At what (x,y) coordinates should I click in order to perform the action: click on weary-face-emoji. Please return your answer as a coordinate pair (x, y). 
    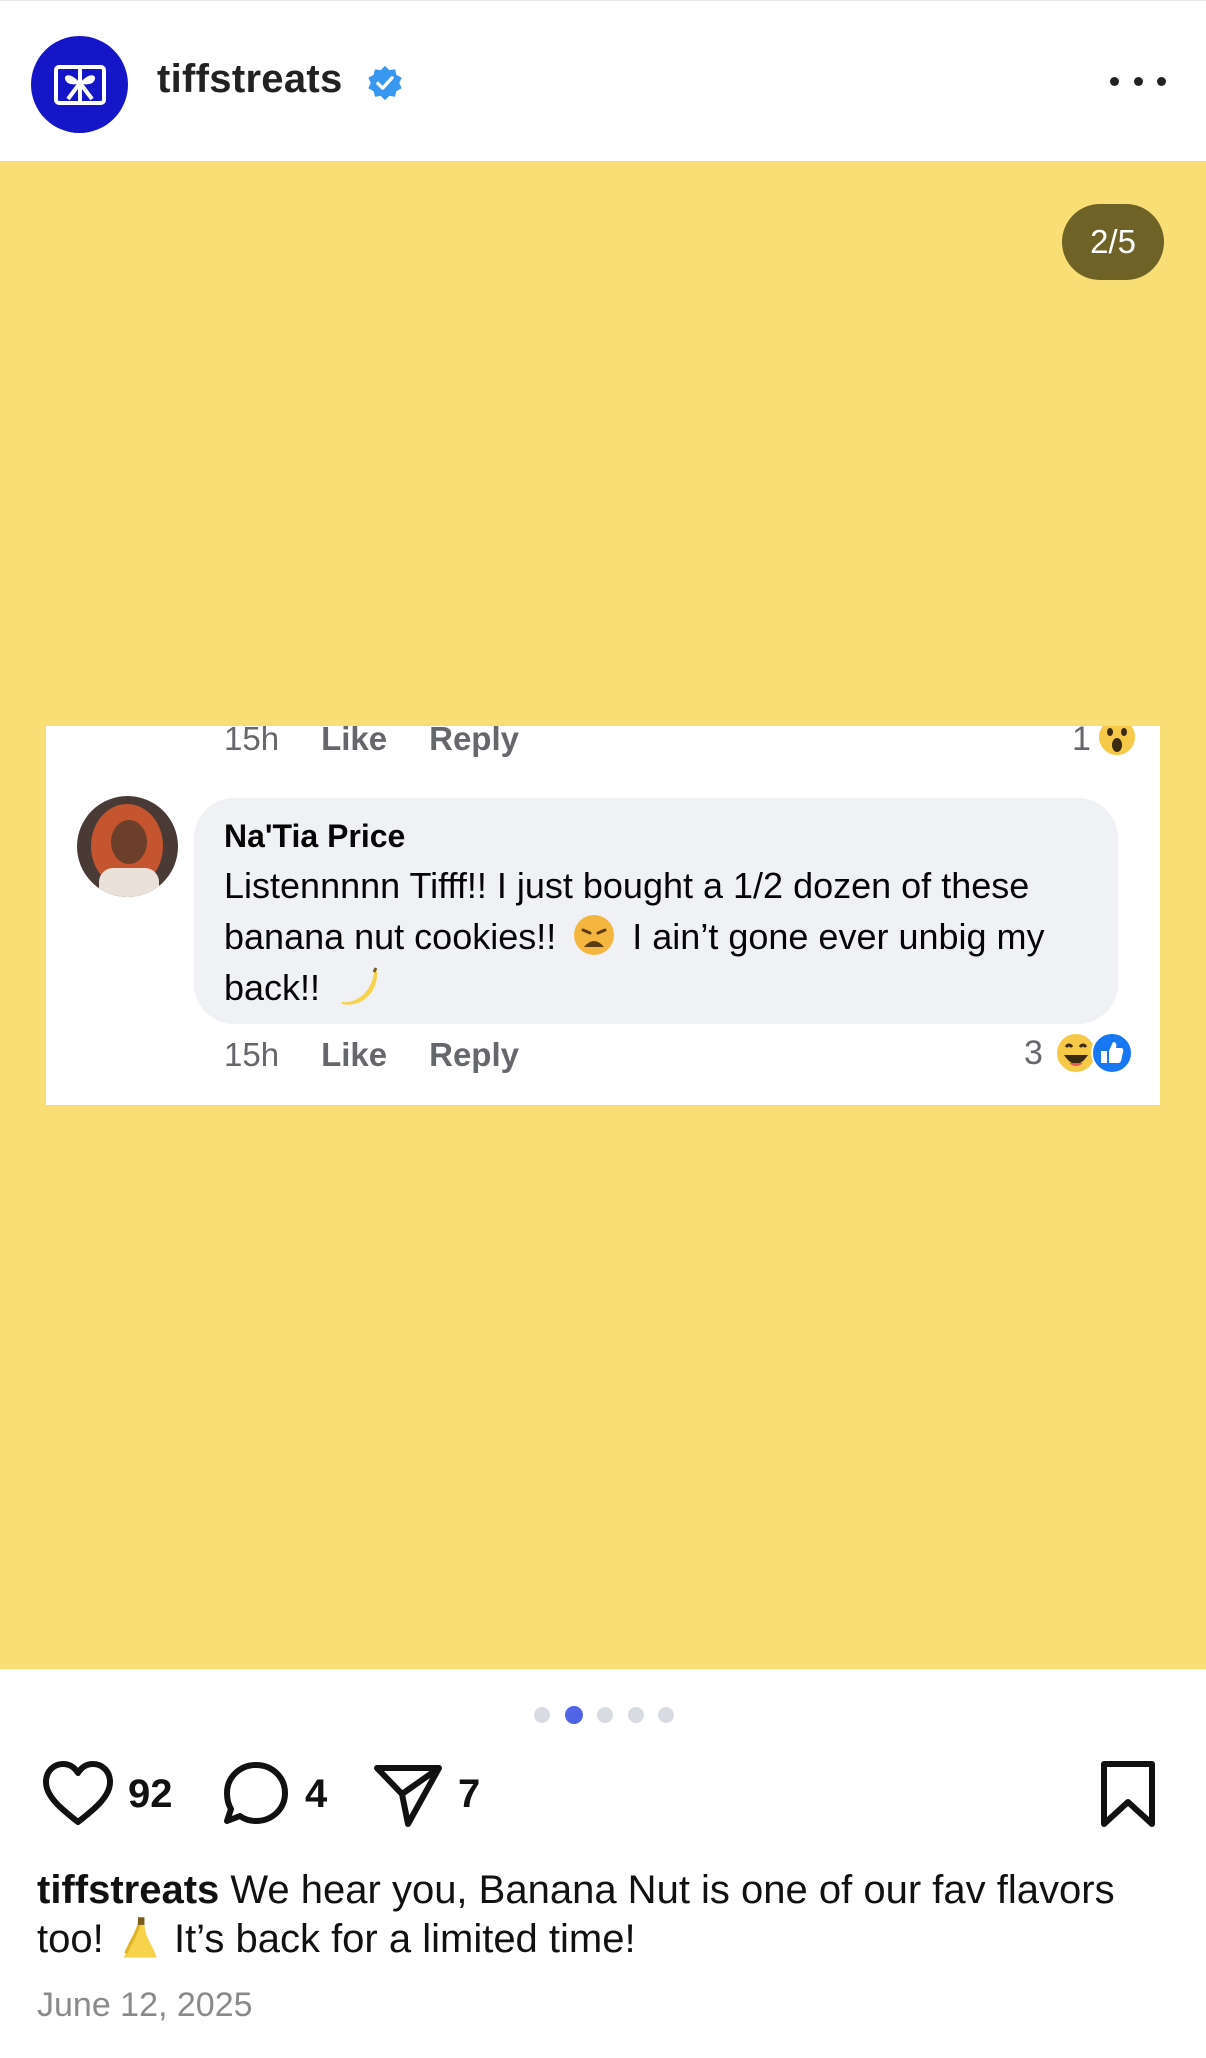
    Looking at the image, I should click on (594, 935).